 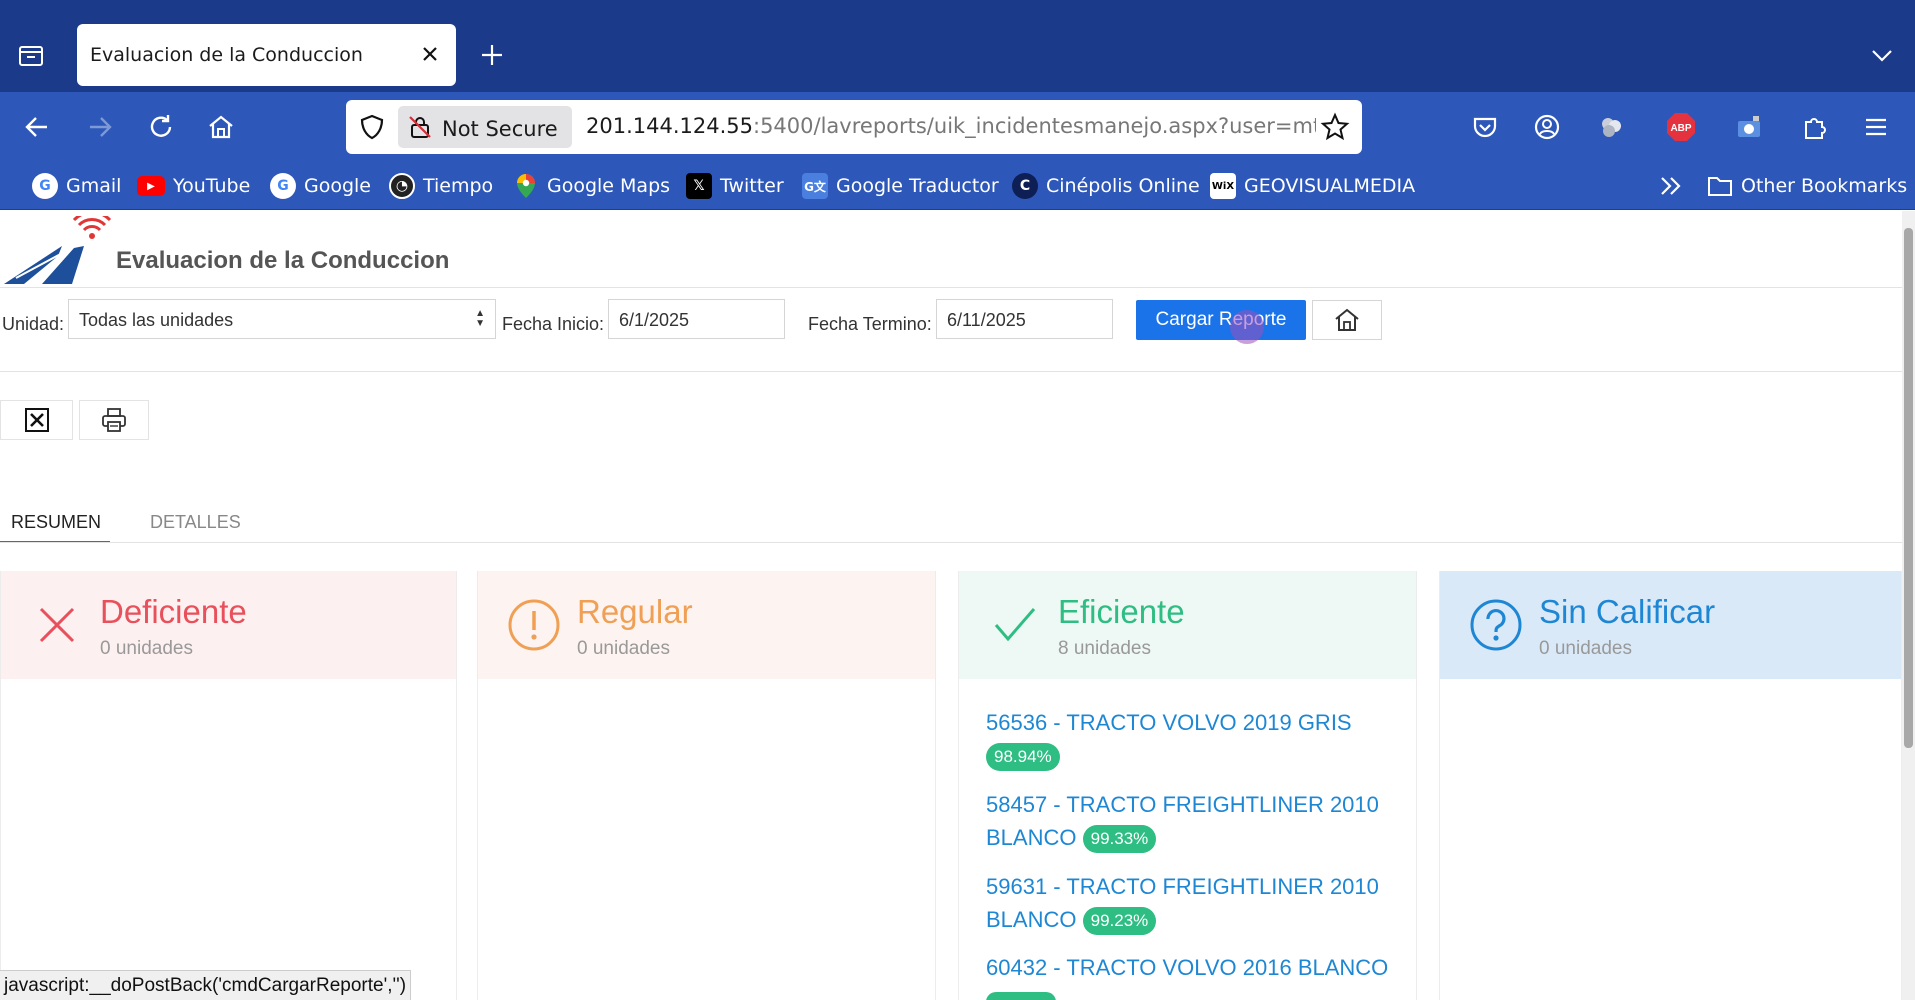 I want to click on vehicle-link: 59631 - TRACTO FREIGHTLINER 2010 BLANCO, so click(x=1182, y=903).